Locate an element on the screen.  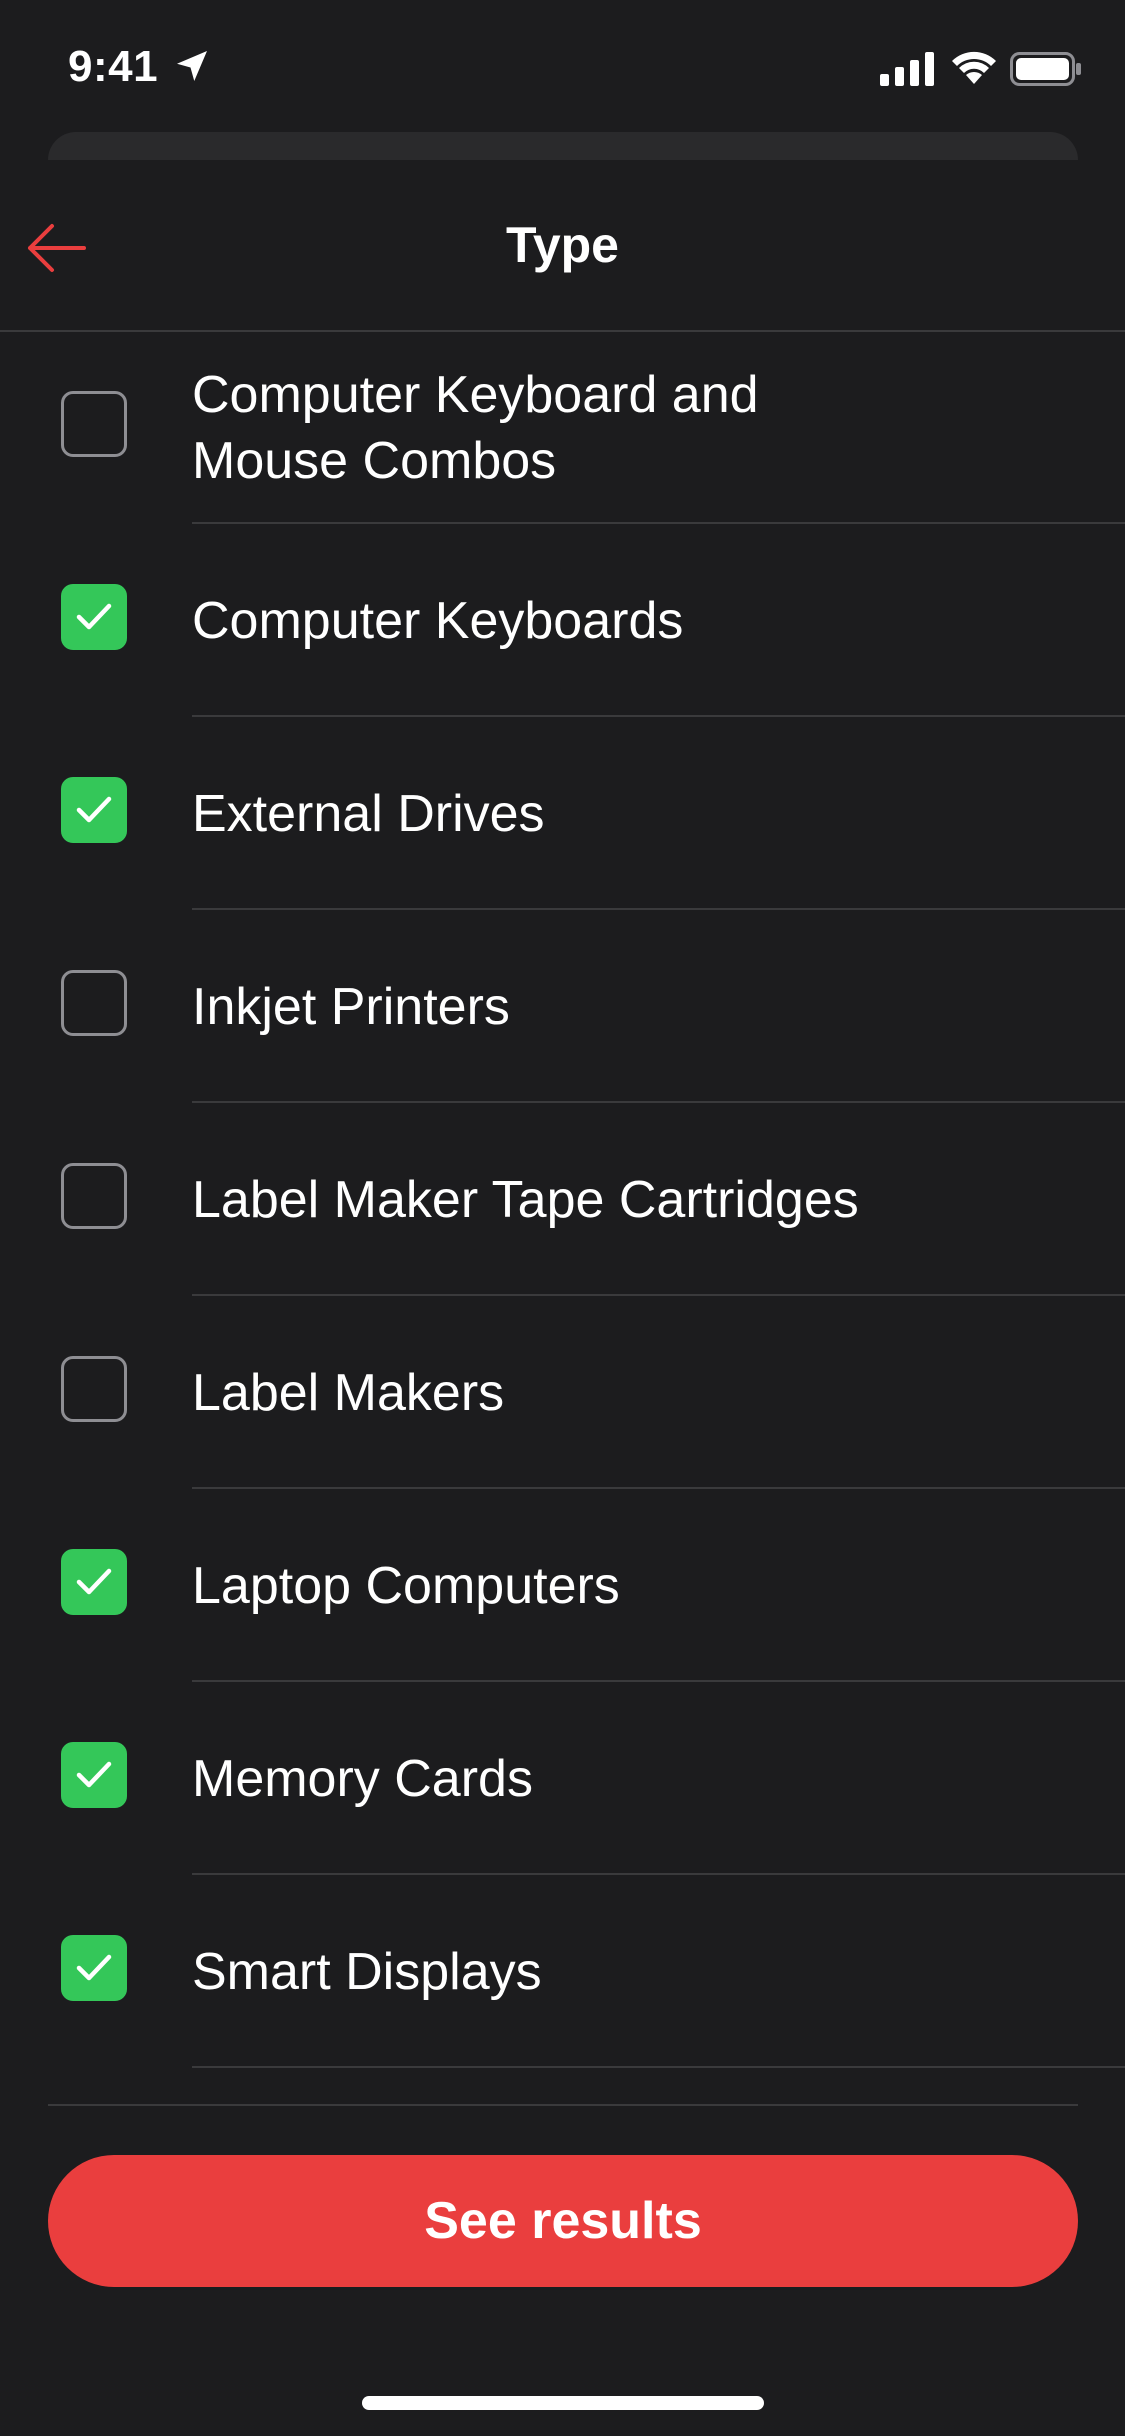
list-item-label: Computer Keyboards is located at coordinates (438, 620).